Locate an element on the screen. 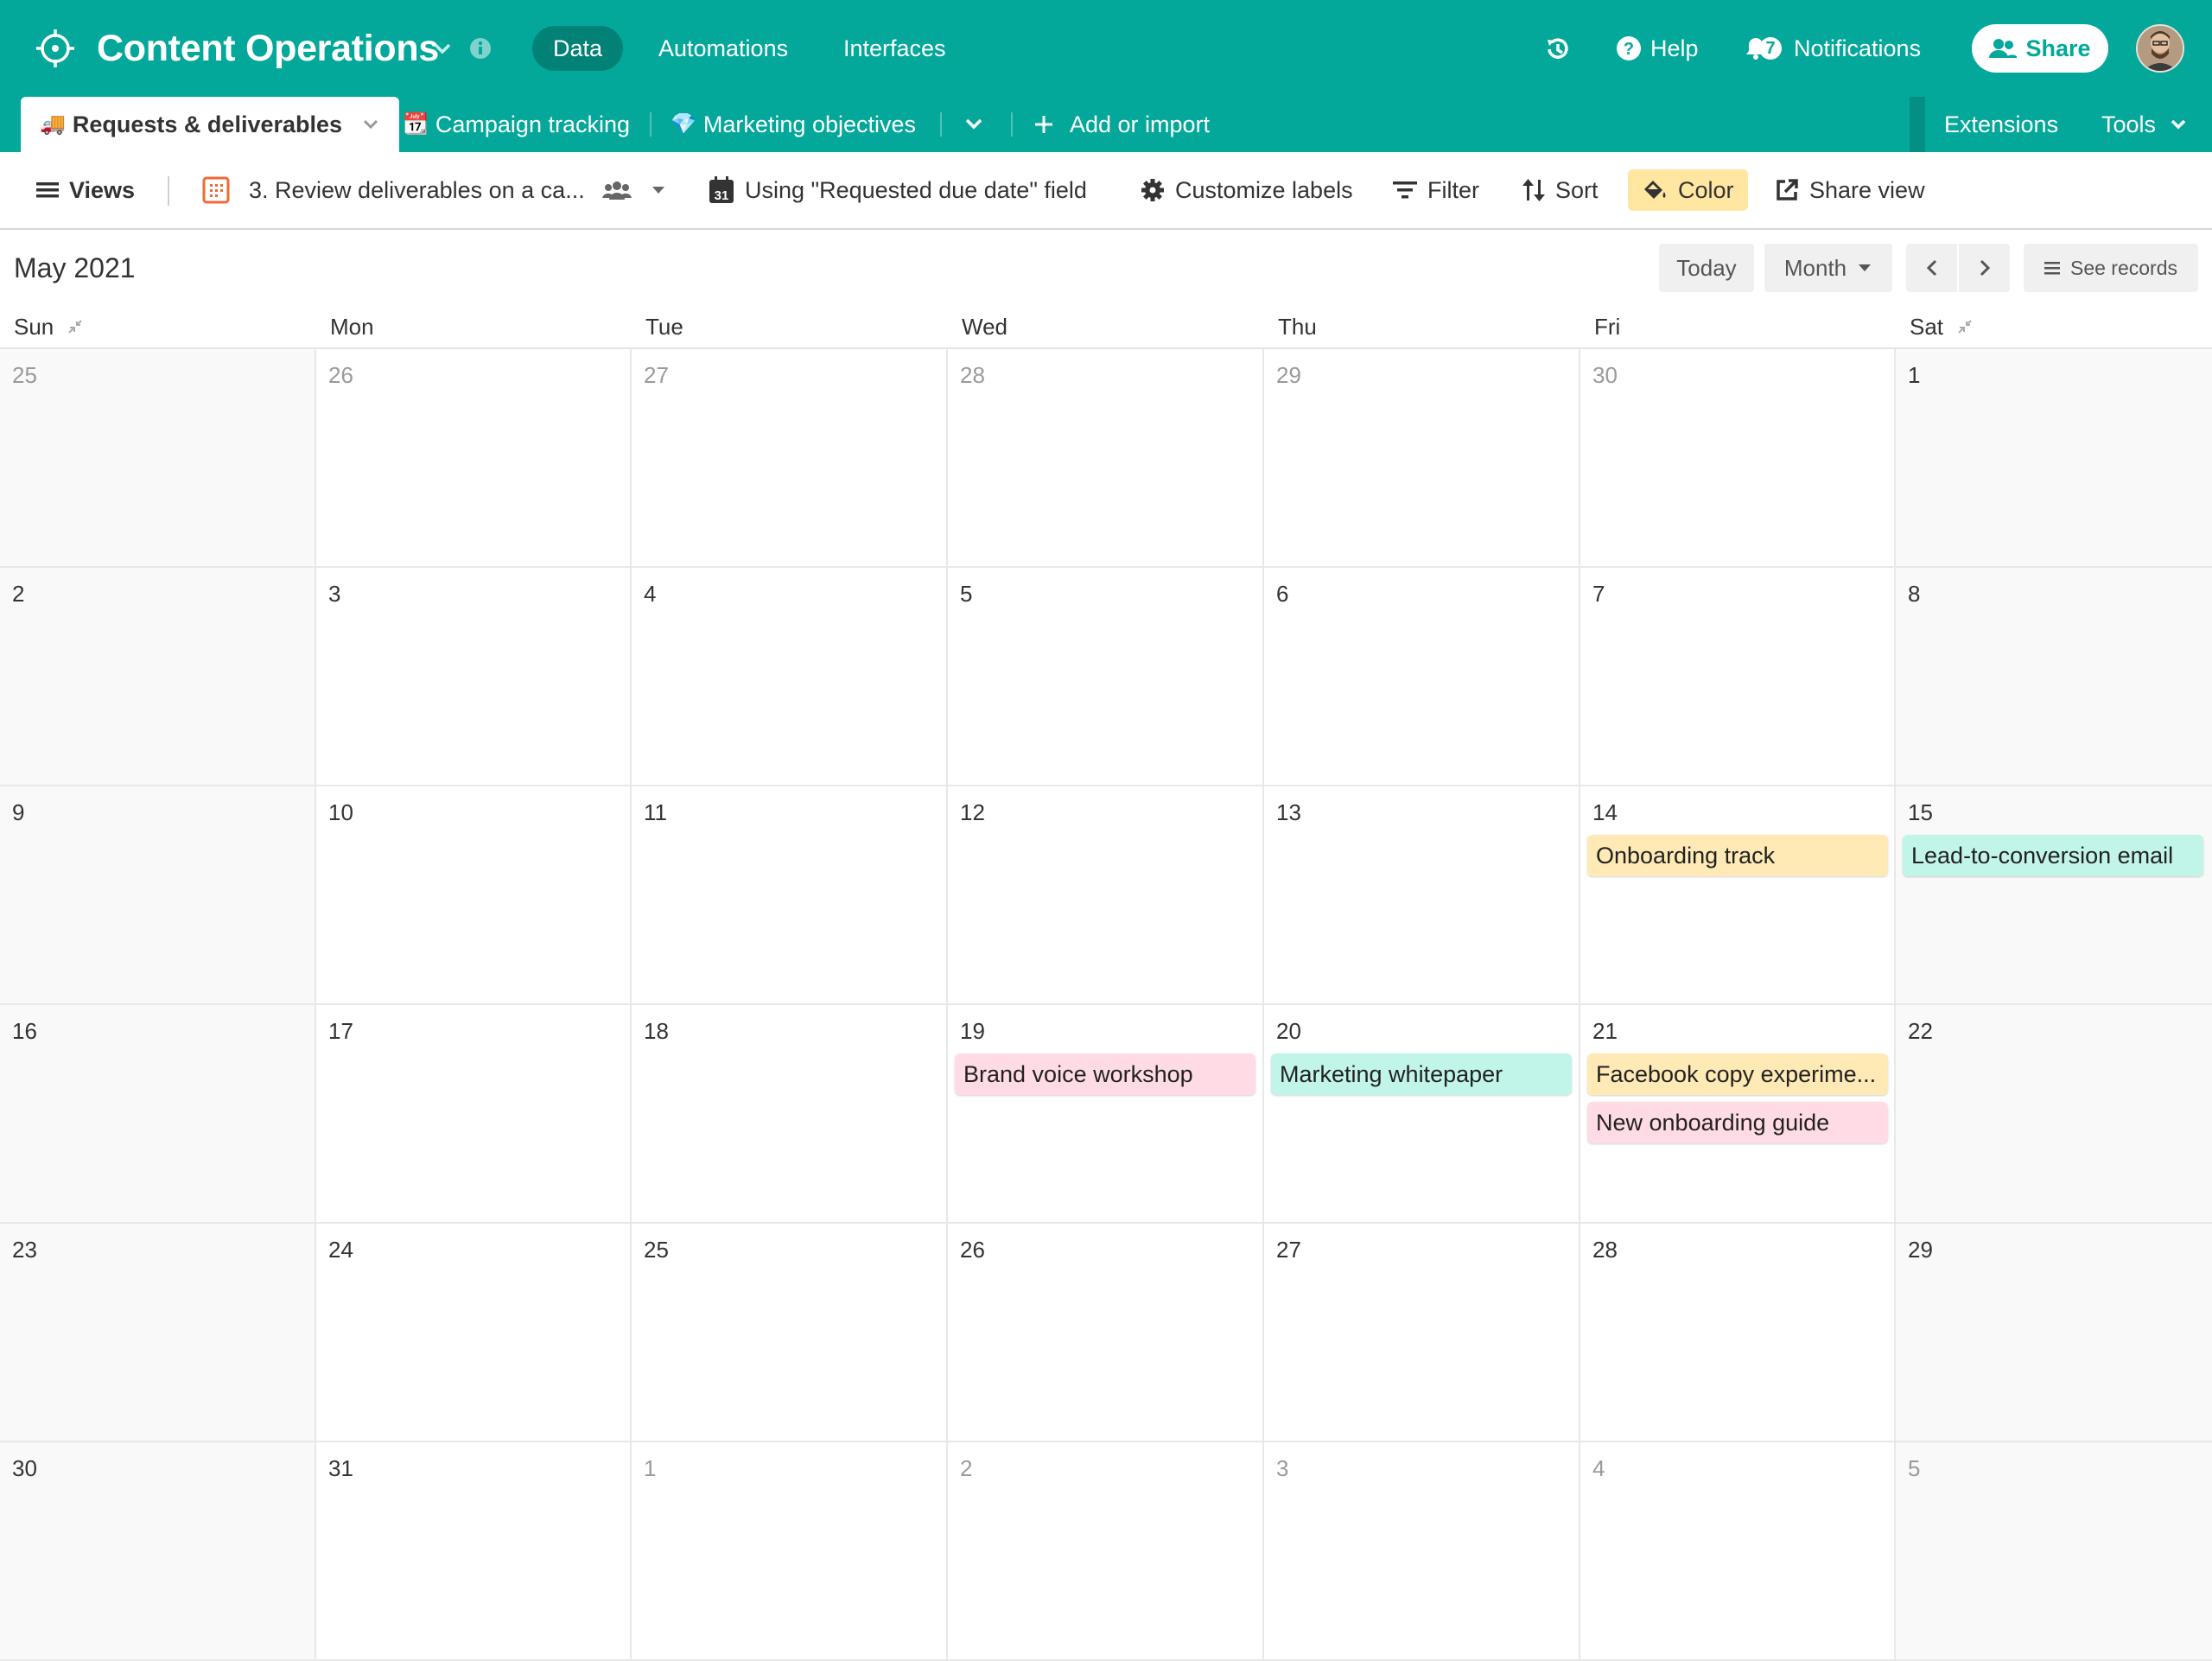 The image size is (2212, 1661). calendar-day-cell: 12 is located at coordinates (1106, 896).